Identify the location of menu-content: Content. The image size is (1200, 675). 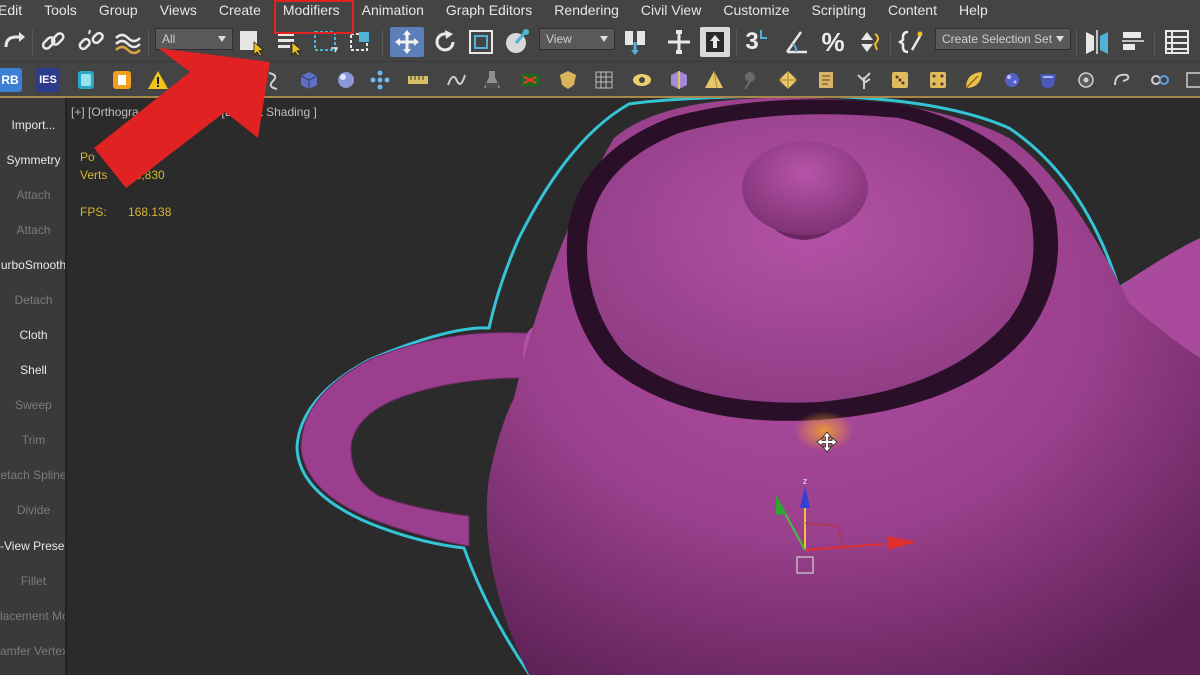
(912, 11).